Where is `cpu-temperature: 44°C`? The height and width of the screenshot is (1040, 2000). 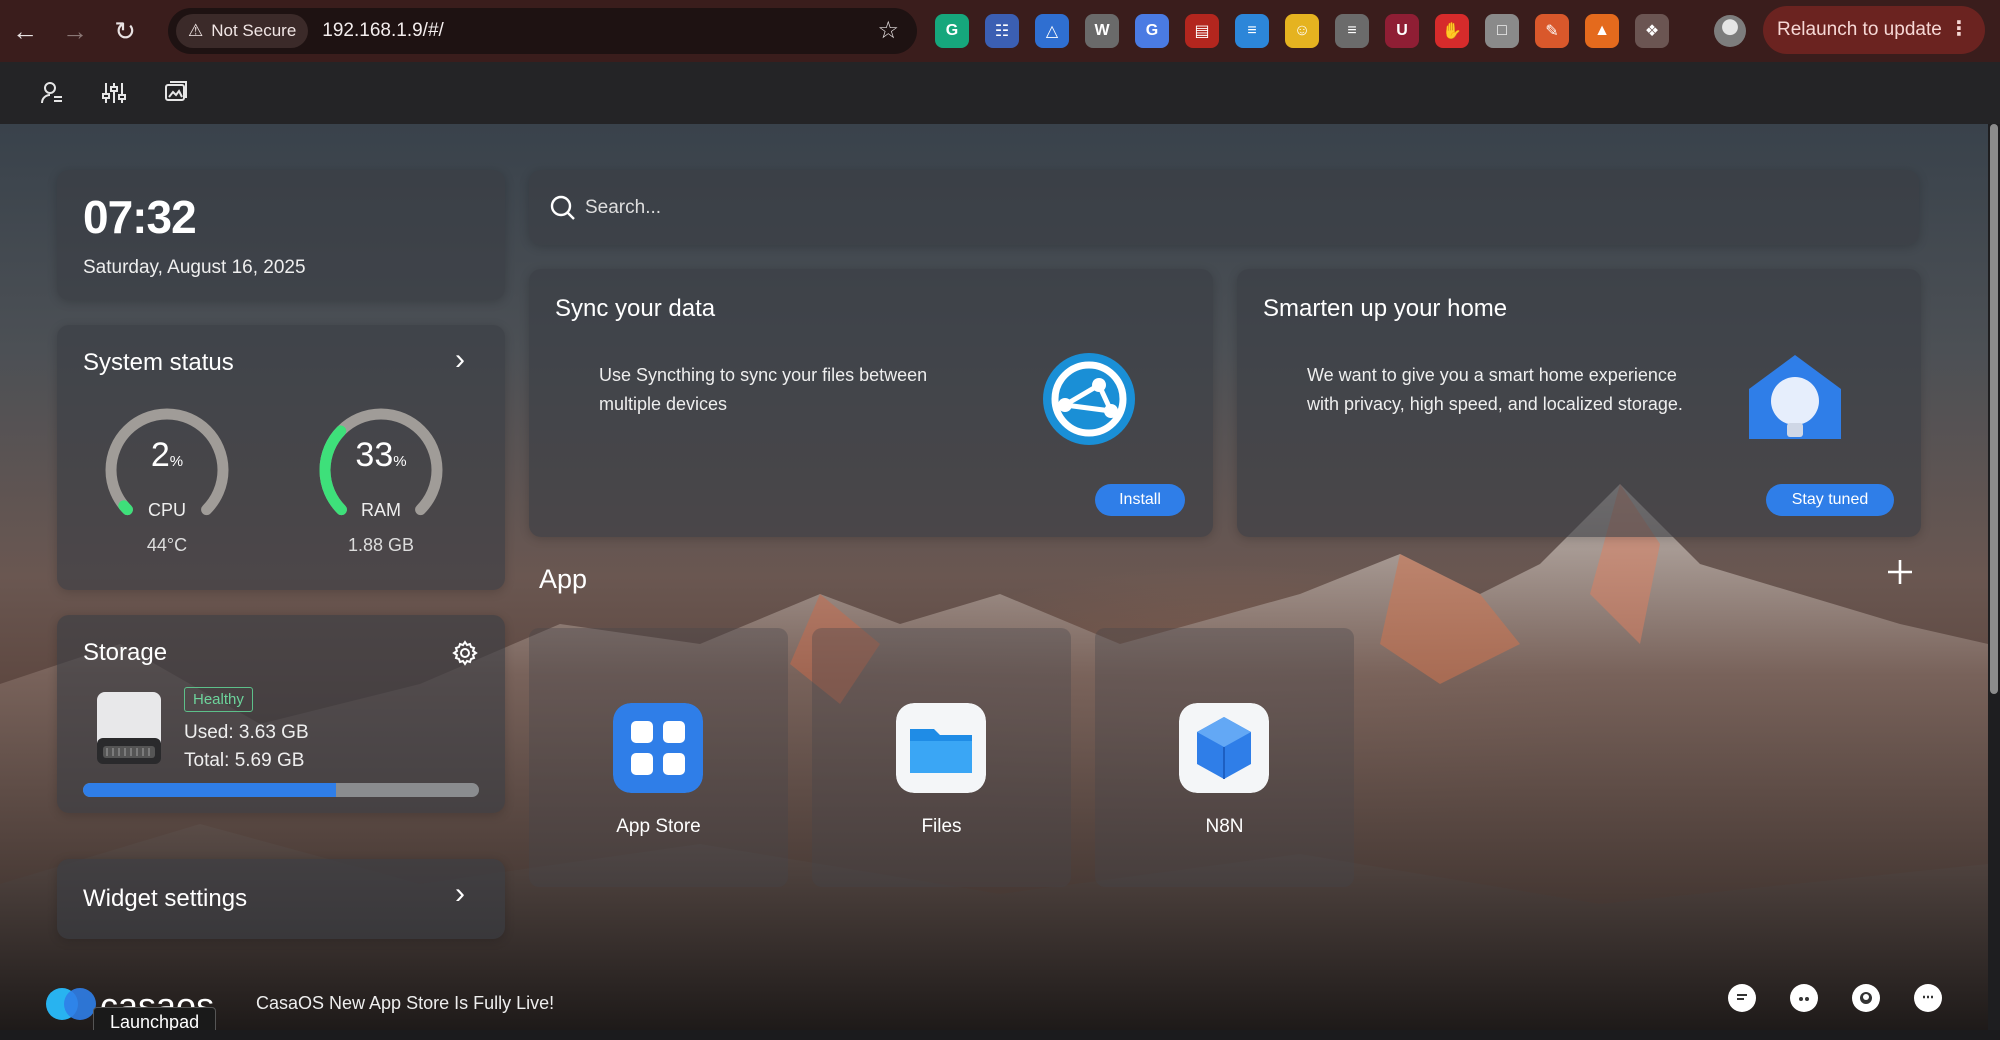
cpu-temperature: 44°C is located at coordinates (167, 545).